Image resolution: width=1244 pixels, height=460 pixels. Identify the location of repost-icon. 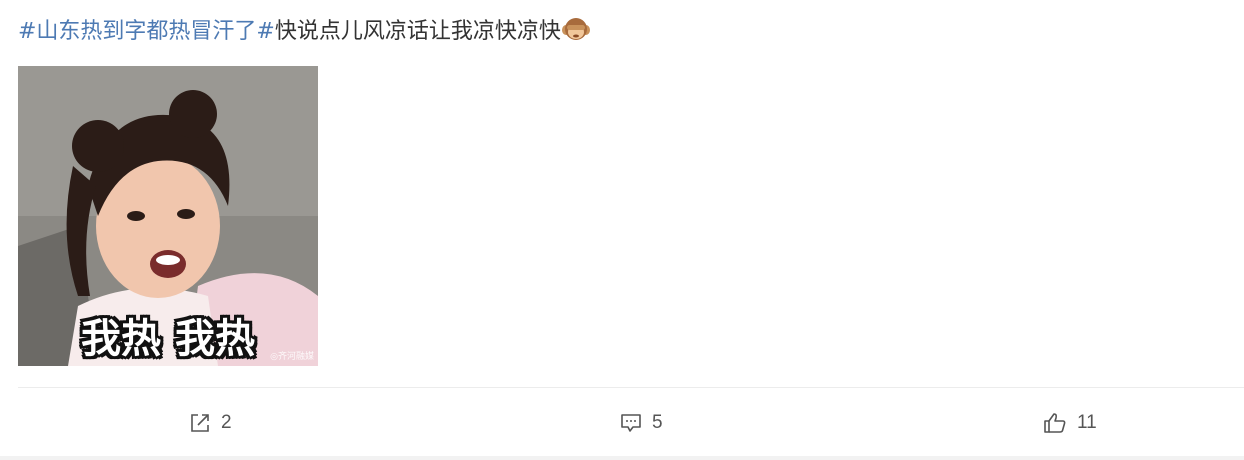
(200, 423).